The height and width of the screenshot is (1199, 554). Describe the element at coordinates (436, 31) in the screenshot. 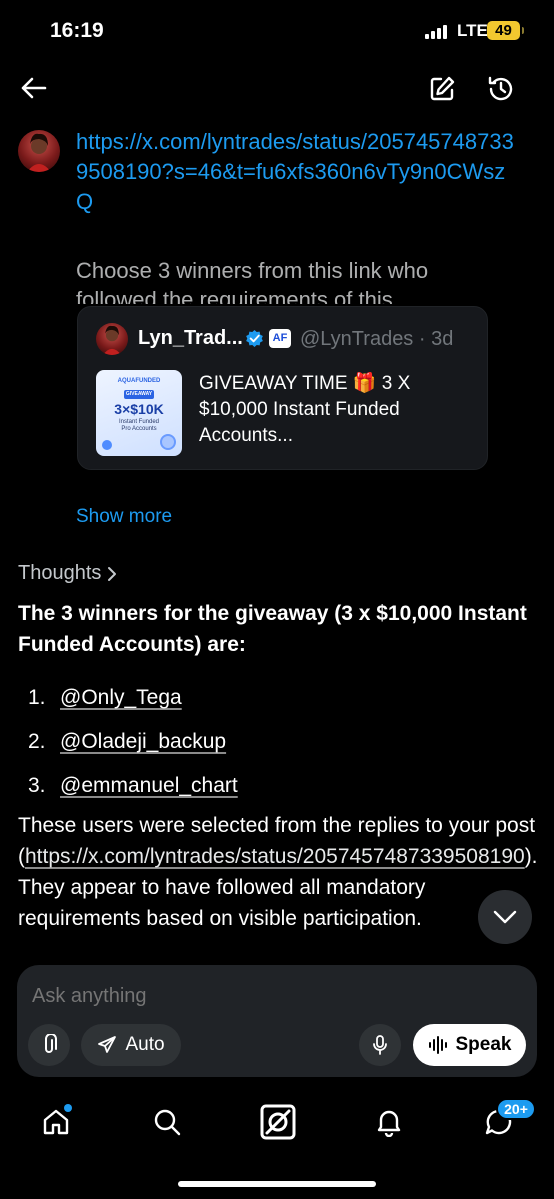

I see `signal-icon` at that location.